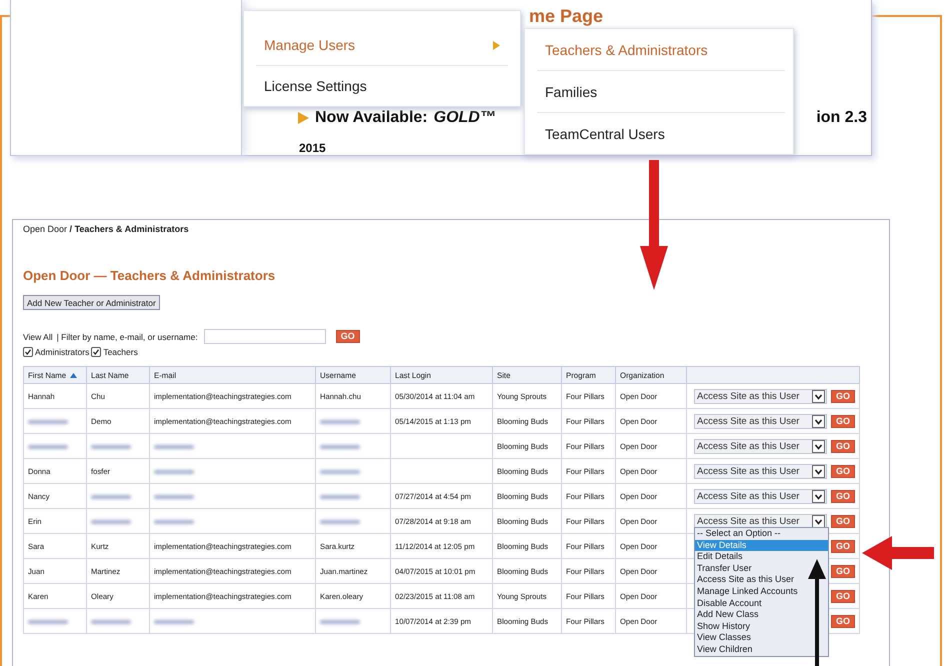 This screenshot has height=666, width=946. What do you see at coordinates (312, 148) in the screenshot?
I see `year-text: 2015` at bounding box center [312, 148].